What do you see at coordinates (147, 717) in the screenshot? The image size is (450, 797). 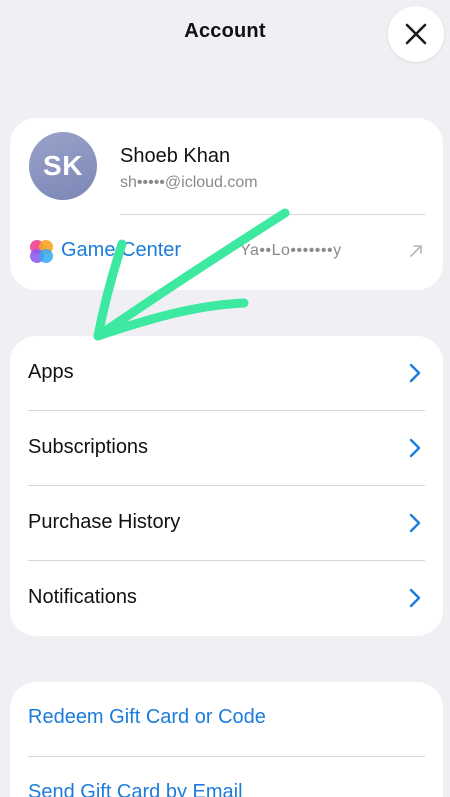 I see `link-label: Redeem Gift Card or Code` at bounding box center [147, 717].